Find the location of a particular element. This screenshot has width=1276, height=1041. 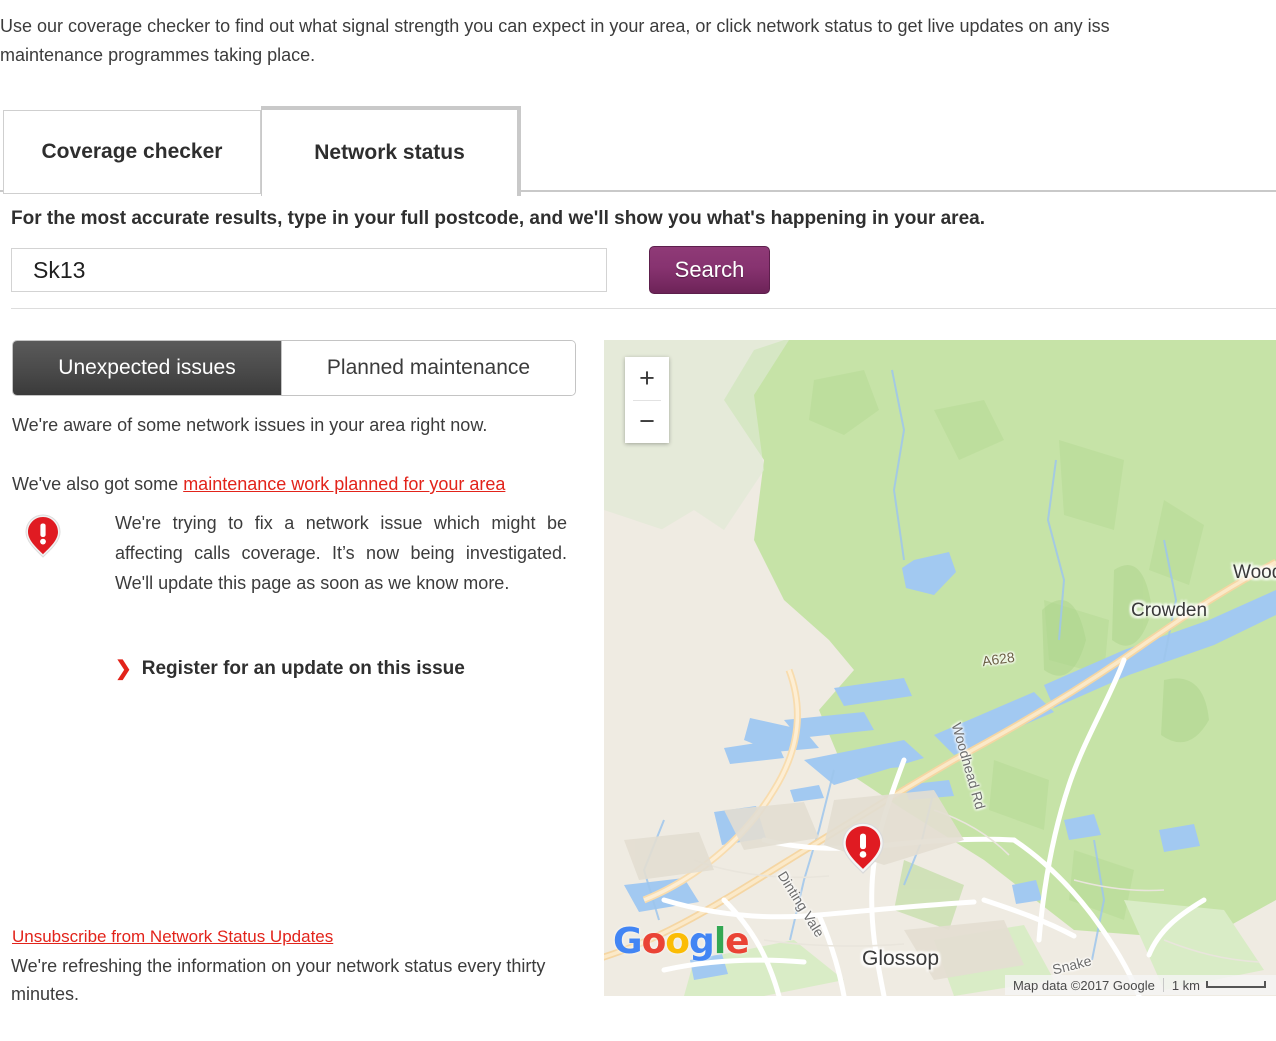

search-row: Search is located at coordinates (638, 273).